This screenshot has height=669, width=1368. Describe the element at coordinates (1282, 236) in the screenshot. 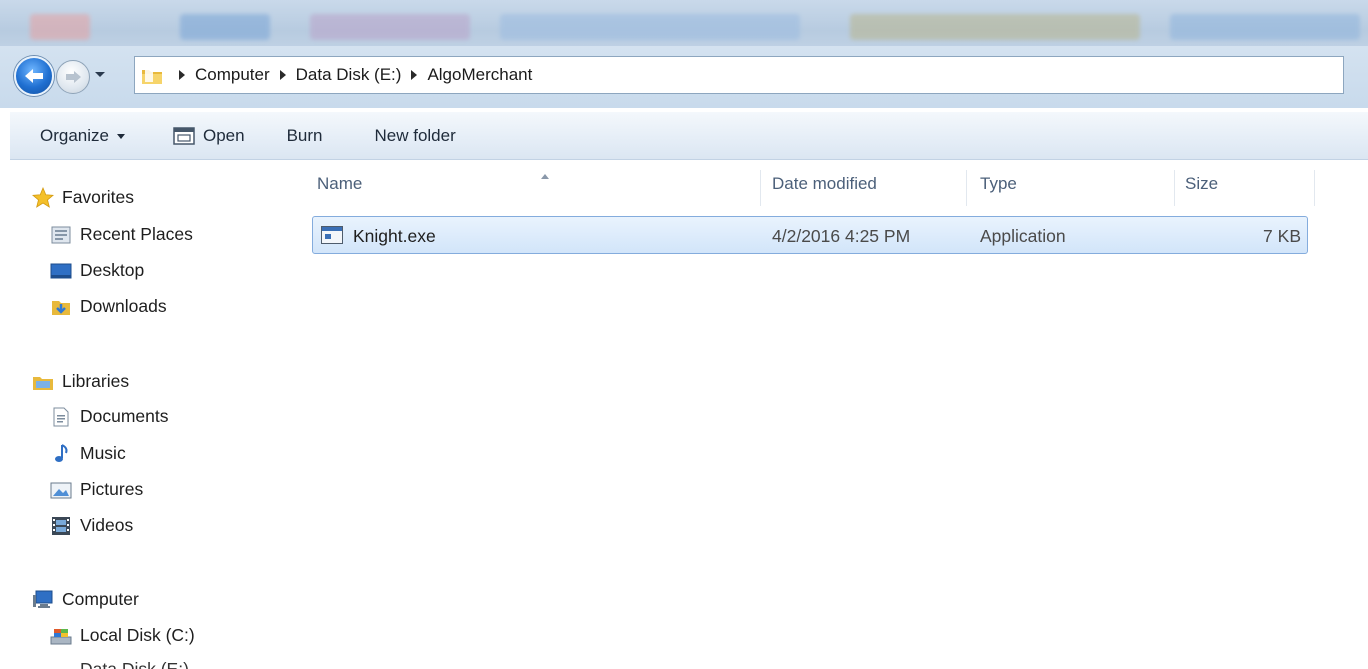

I see `file-size: 7 KB` at that location.